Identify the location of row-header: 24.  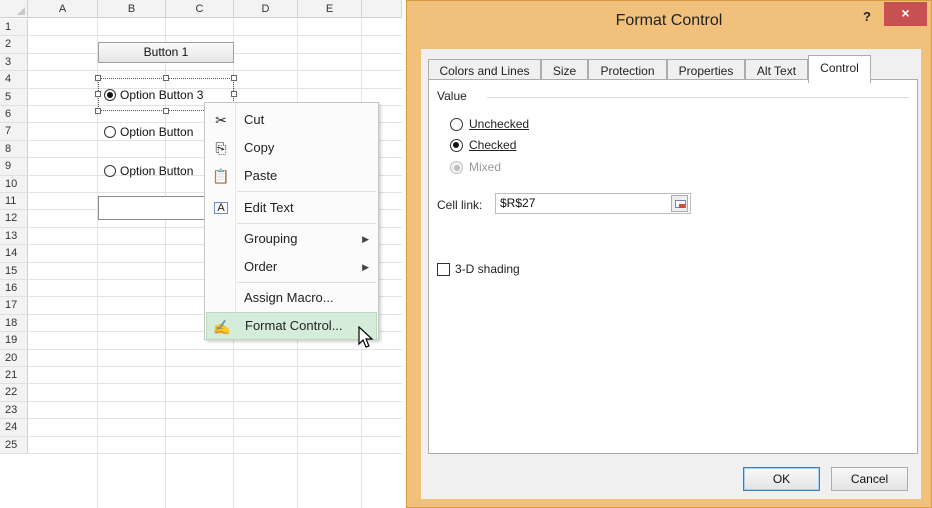
(14, 428).